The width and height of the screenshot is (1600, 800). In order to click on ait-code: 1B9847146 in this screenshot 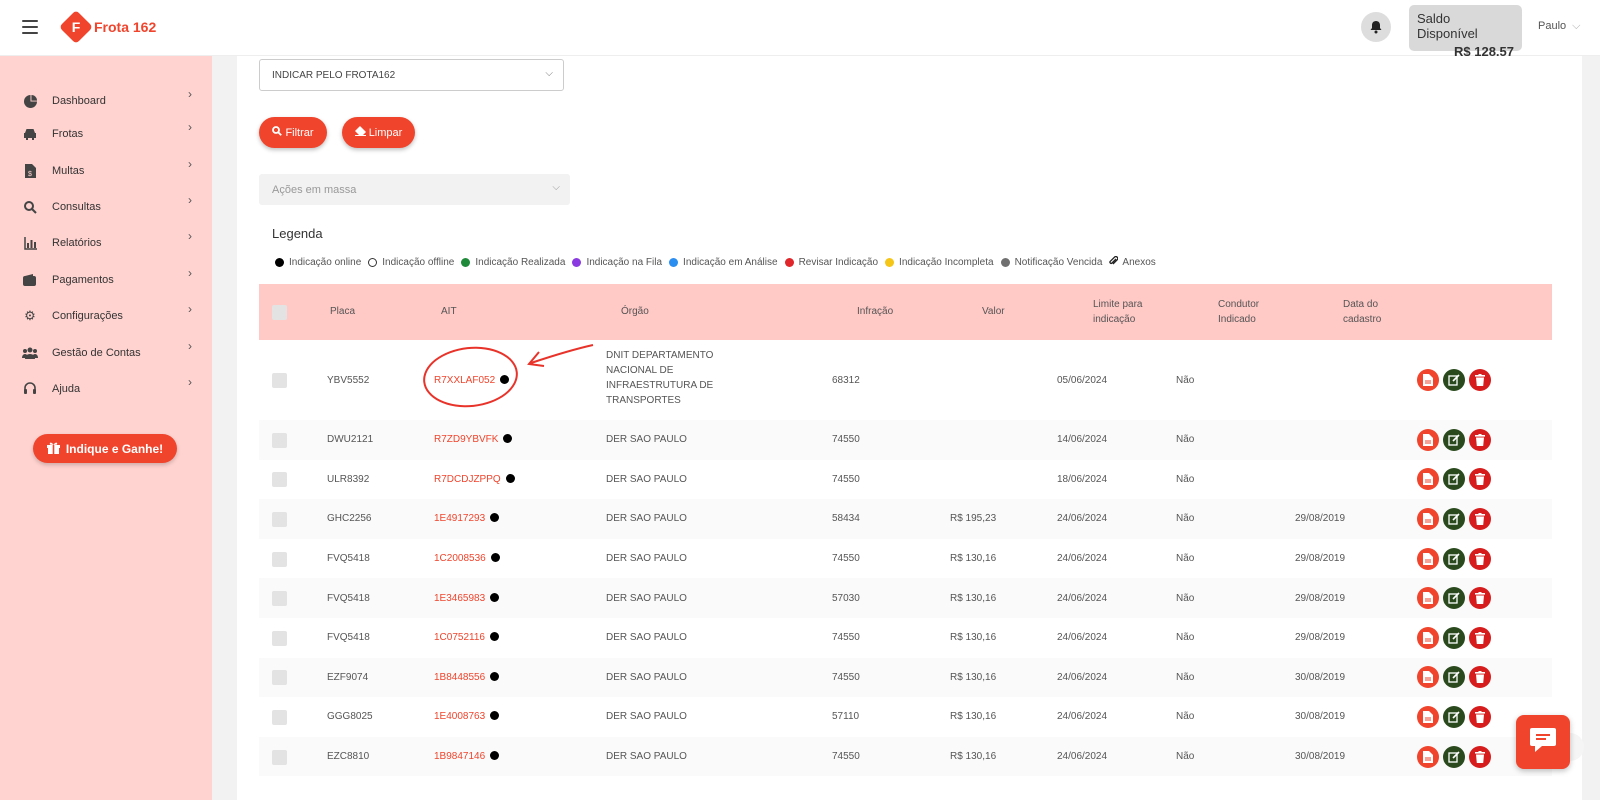, I will do `click(460, 757)`.